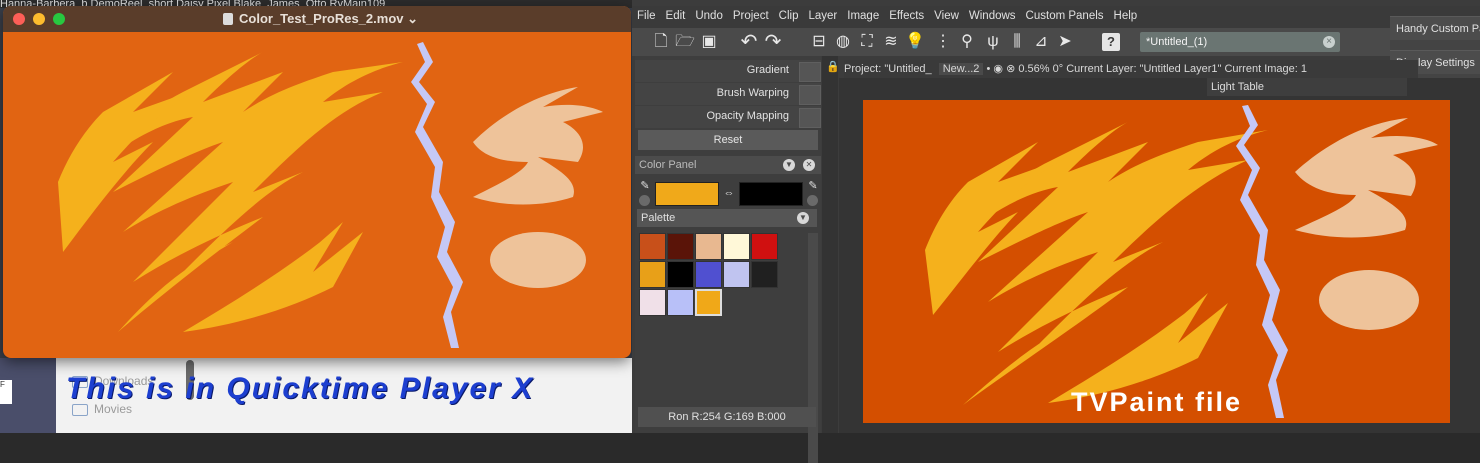 The height and width of the screenshot is (463, 1480). I want to click on menu-project: Project, so click(751, 14).